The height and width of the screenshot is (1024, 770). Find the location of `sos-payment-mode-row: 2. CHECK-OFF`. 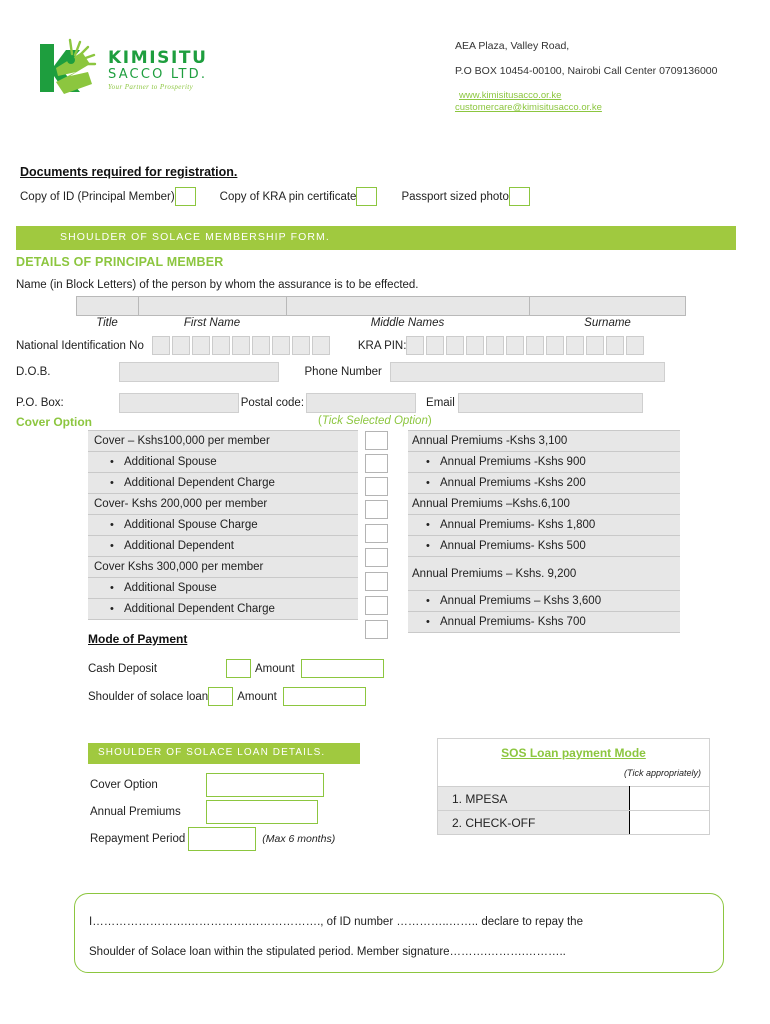

sos-payment-mode-row: 2. CHECK-OFF is located at coordinates (573, 822).